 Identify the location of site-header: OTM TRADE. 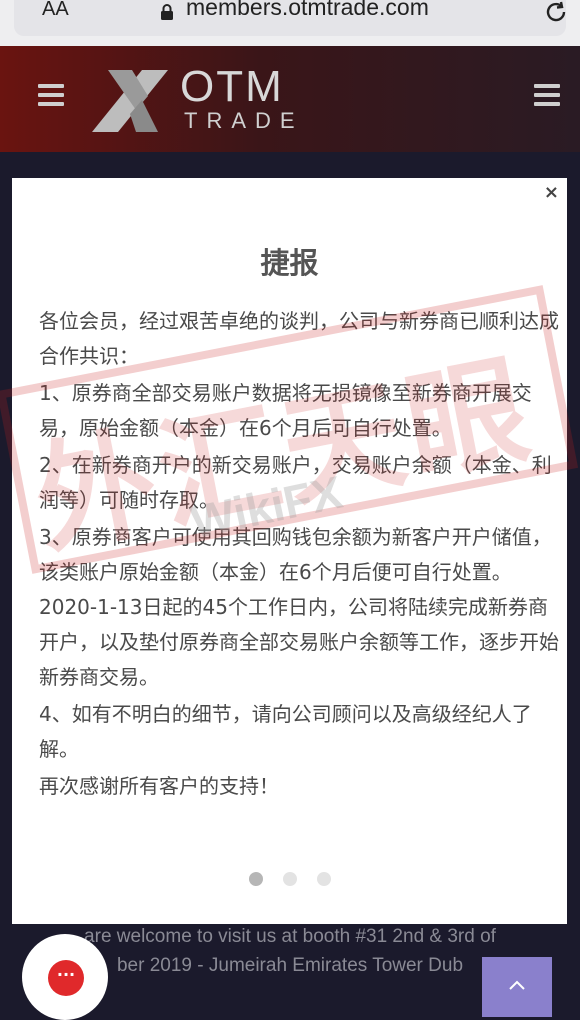
(290, 99).